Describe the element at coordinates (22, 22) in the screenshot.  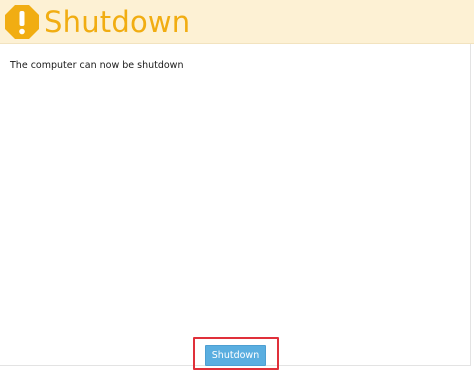
I see `warning-icon` at that location.